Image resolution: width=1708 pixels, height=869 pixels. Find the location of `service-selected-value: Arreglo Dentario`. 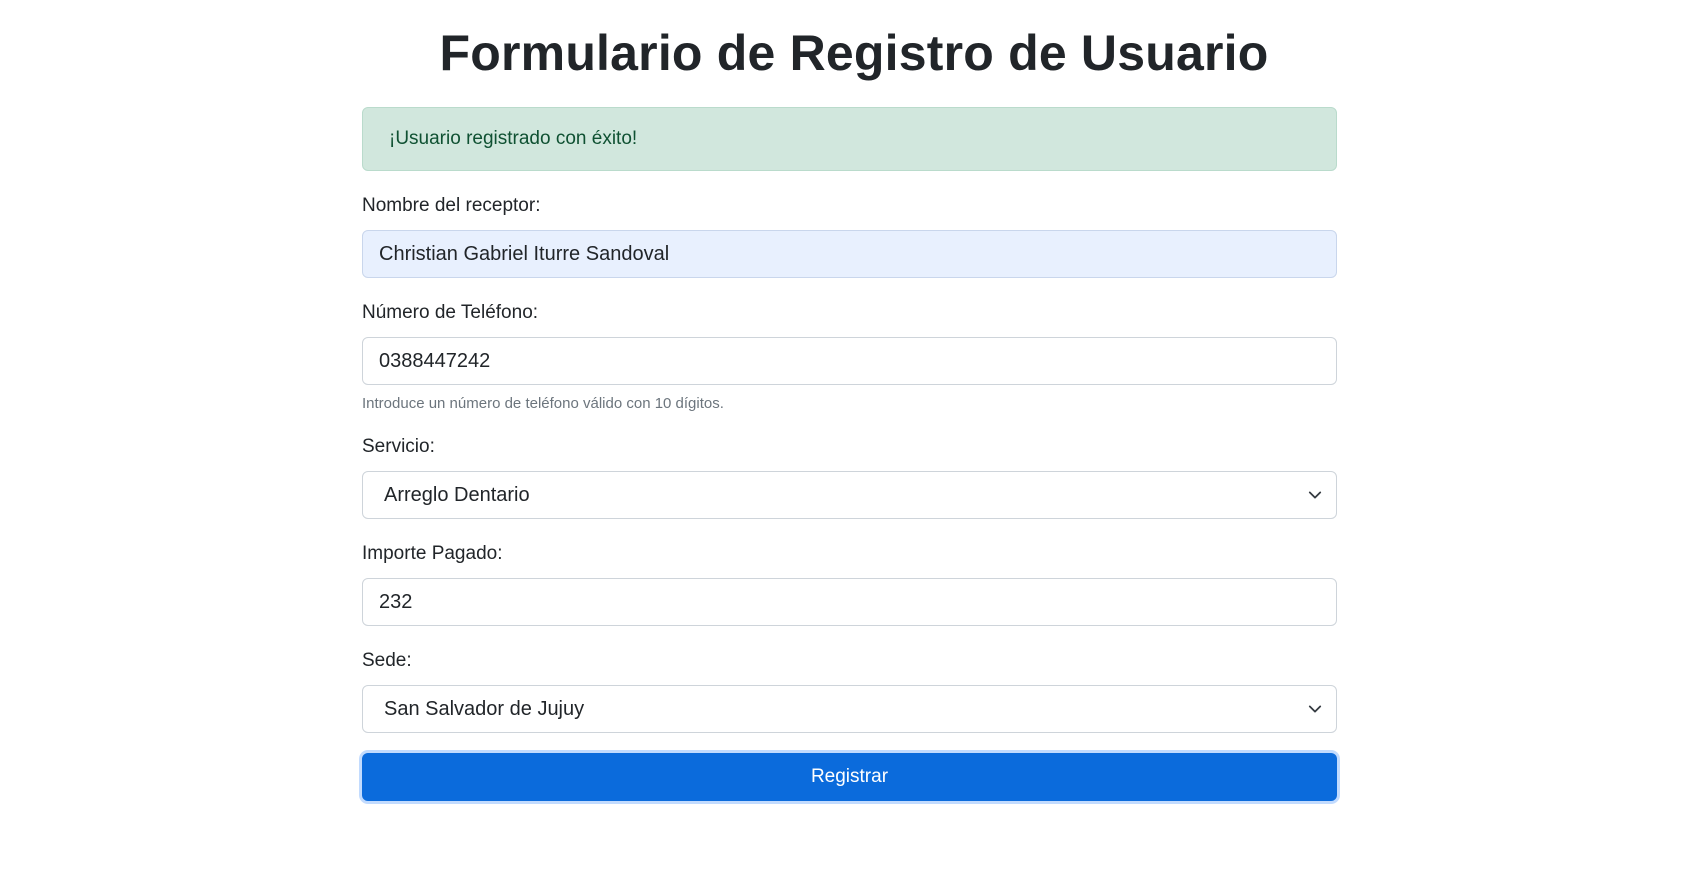

service-selected-value: Arreglo Dentario is located at coordinates (457, 494).